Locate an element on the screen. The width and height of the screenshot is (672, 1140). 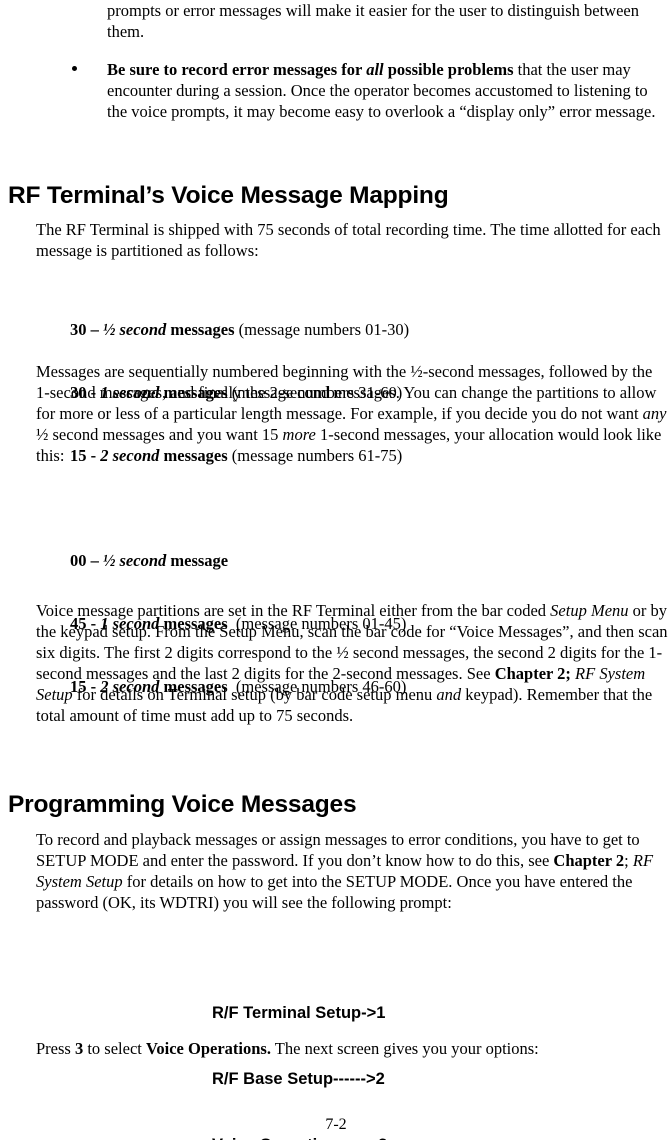
closing-part-1: Press is located at coordinates (55, 1048).